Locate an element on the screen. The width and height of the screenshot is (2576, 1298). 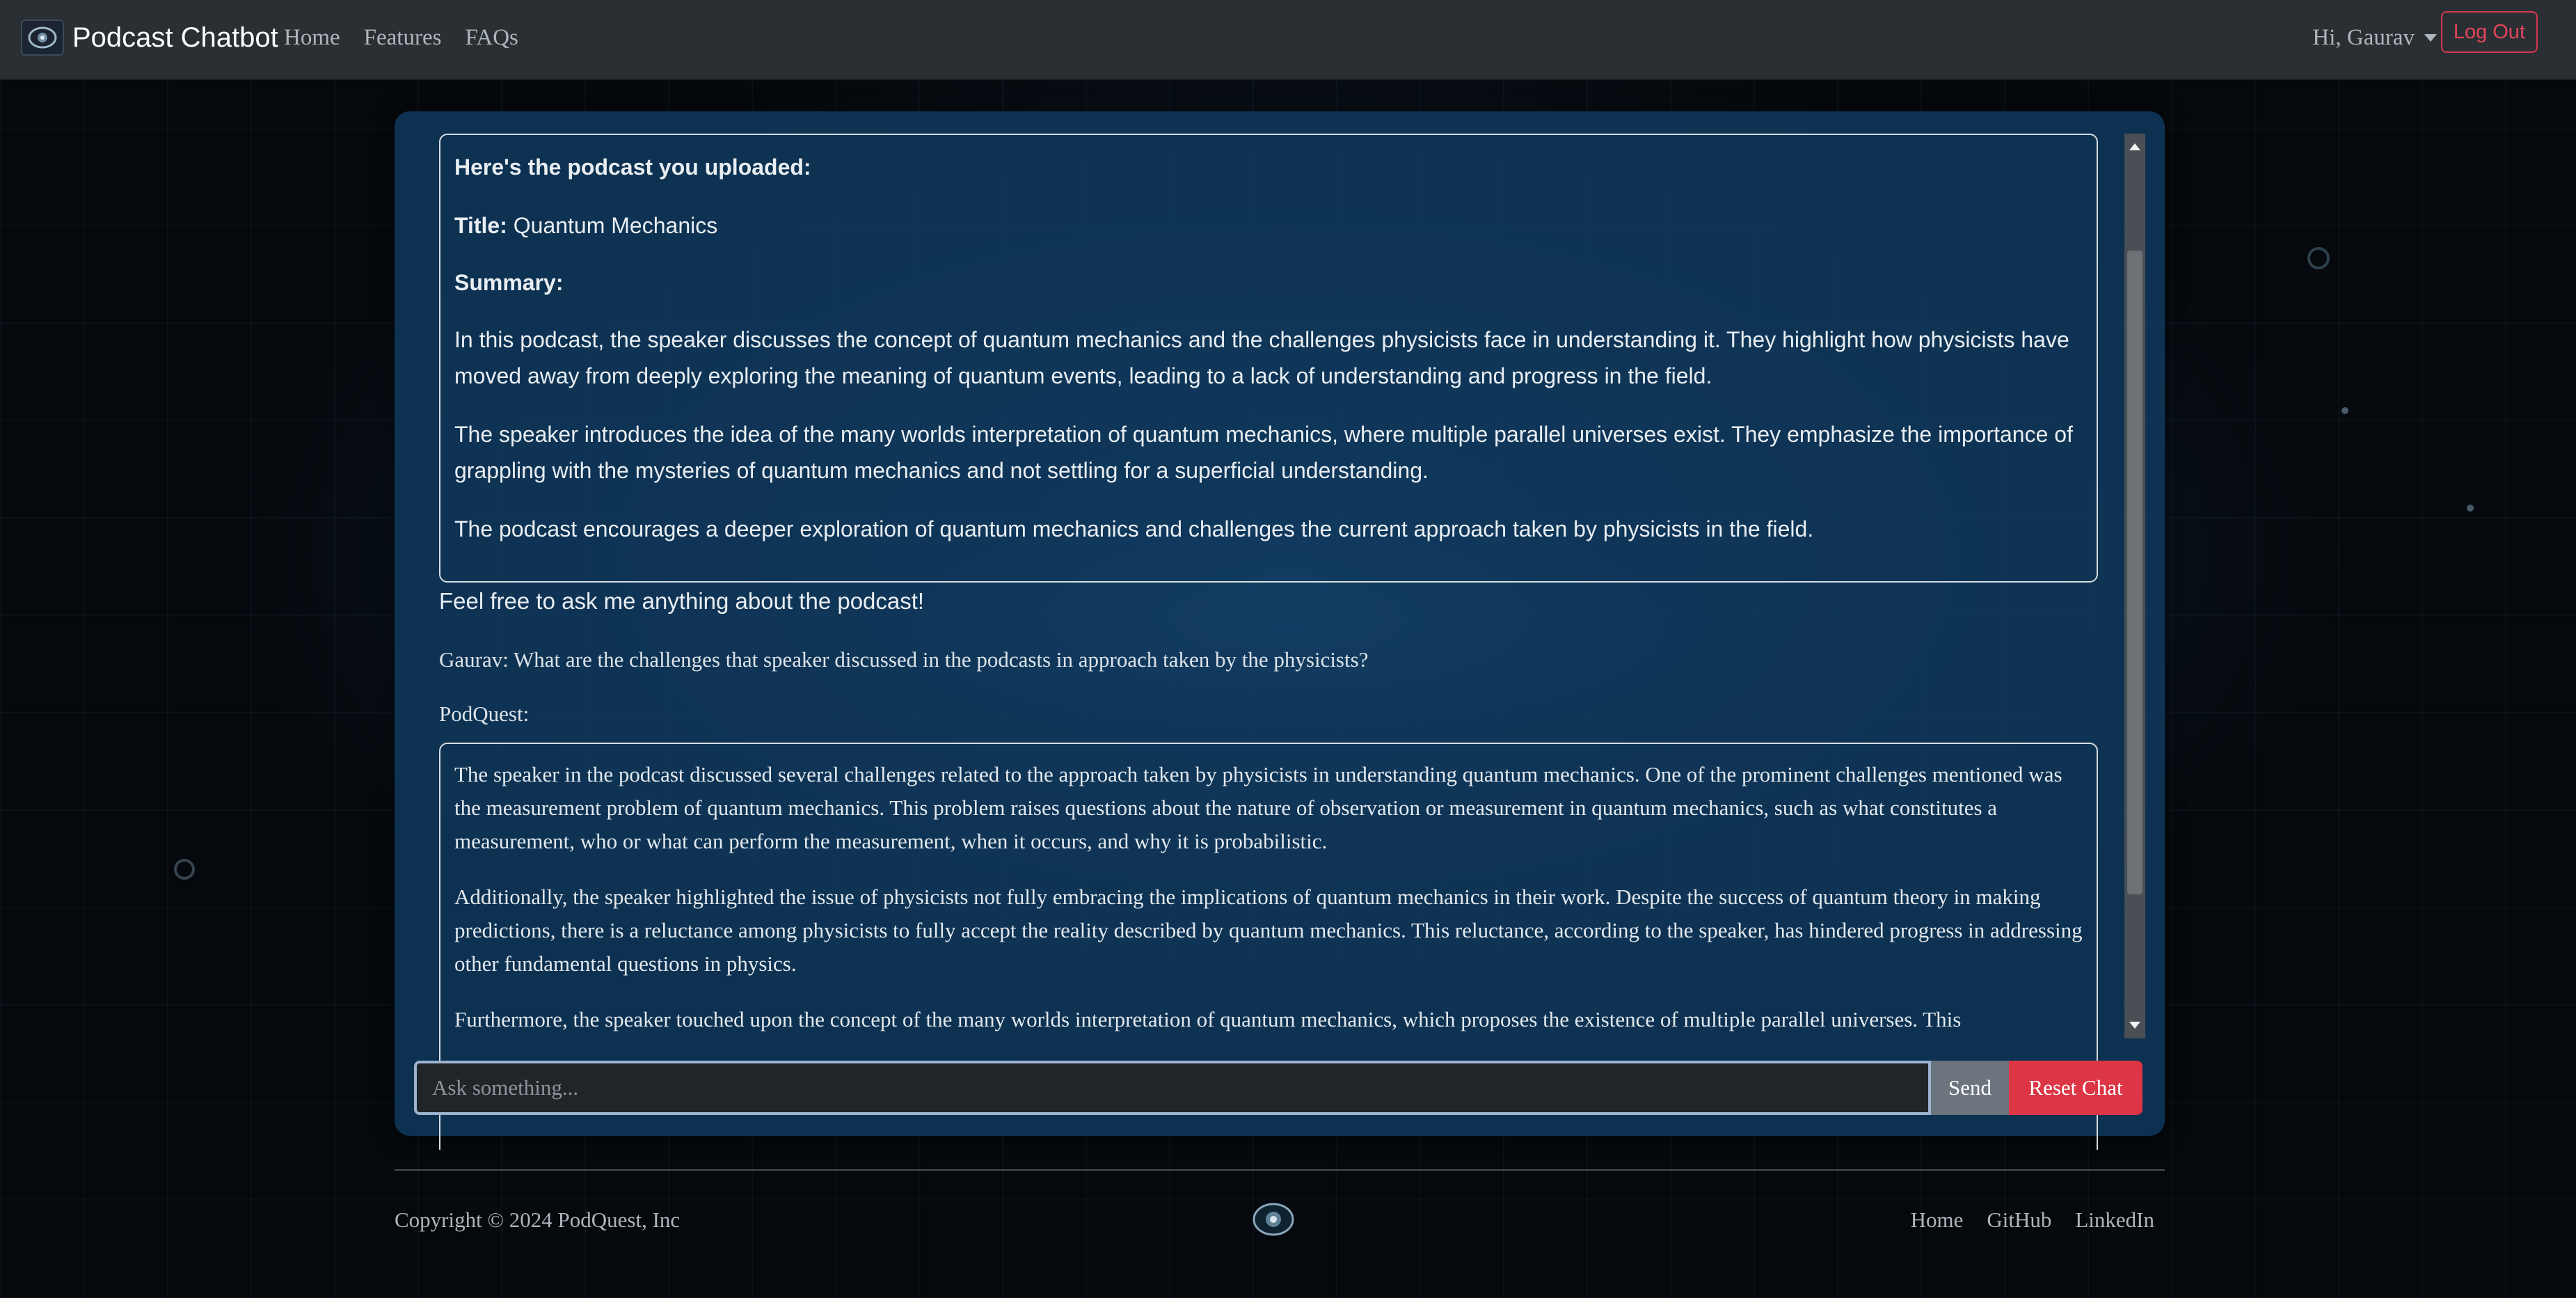
bot-label: PodQuest: is located at coordinates (484, 714).